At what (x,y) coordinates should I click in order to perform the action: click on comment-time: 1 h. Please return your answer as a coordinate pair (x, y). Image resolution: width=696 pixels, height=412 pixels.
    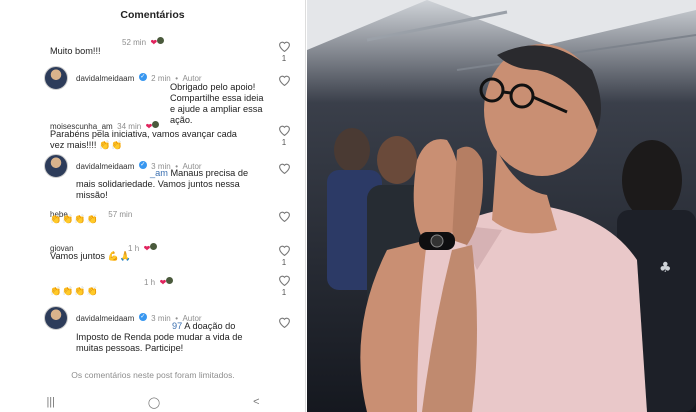
    Looking at the image, I should click on (150, 282).